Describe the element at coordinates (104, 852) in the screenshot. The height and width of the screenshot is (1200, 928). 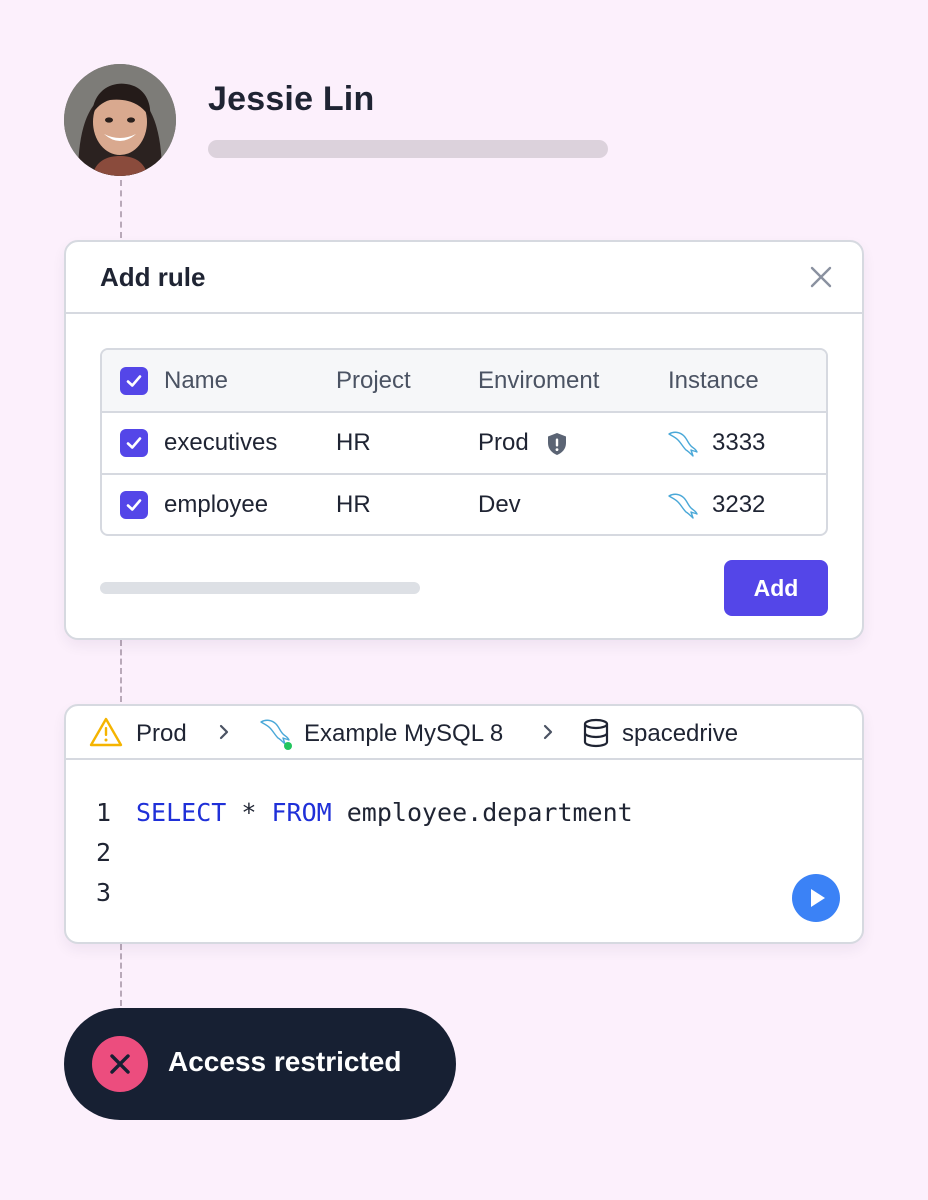
I see `line-number: 2` at that location.